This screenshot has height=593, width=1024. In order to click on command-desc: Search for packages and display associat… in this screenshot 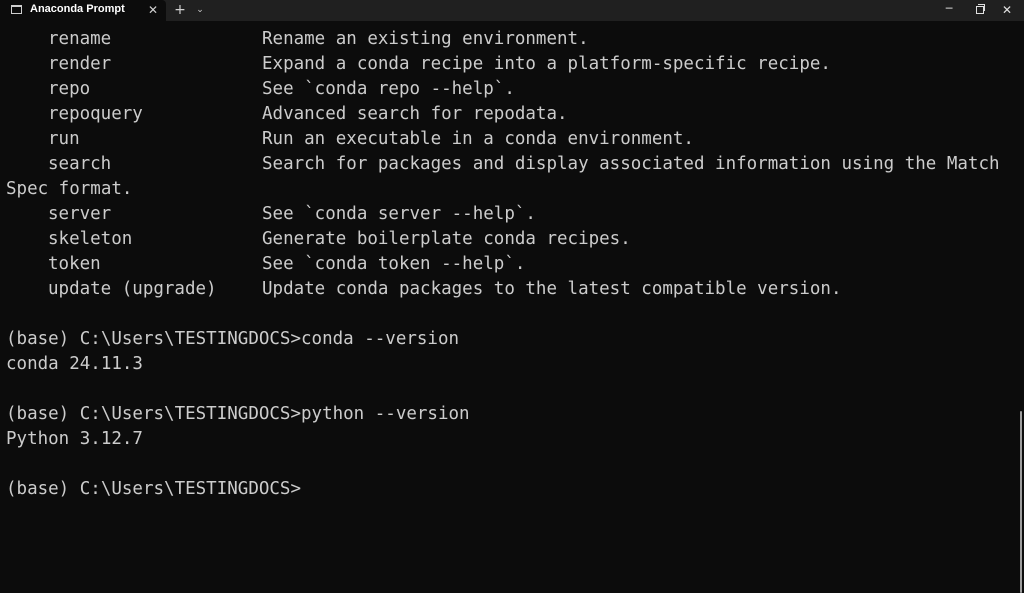, I will do `click(631, 164)`.